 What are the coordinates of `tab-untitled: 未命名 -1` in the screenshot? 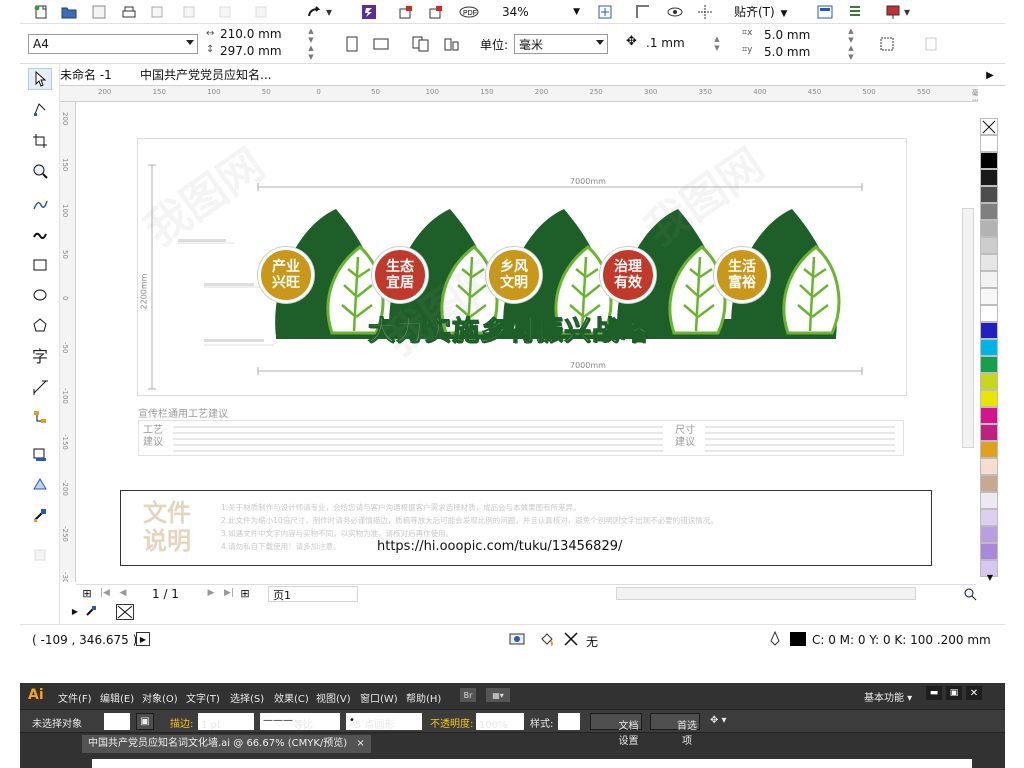 It's located at (97, 75).